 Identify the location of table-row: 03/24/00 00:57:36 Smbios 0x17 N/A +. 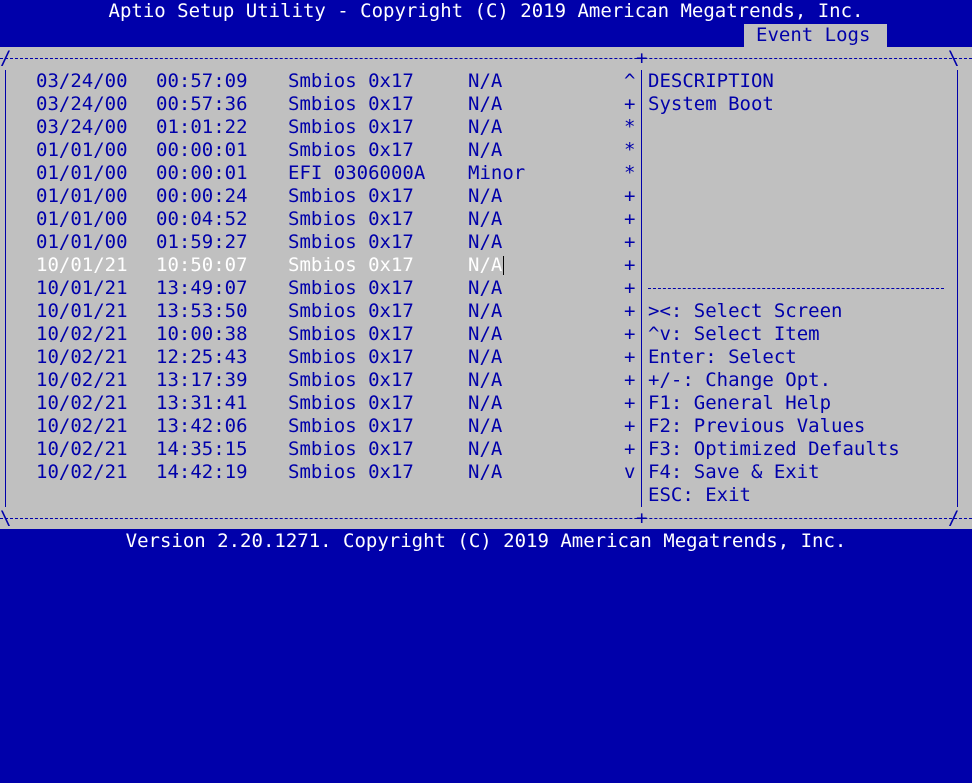
(486, 104).